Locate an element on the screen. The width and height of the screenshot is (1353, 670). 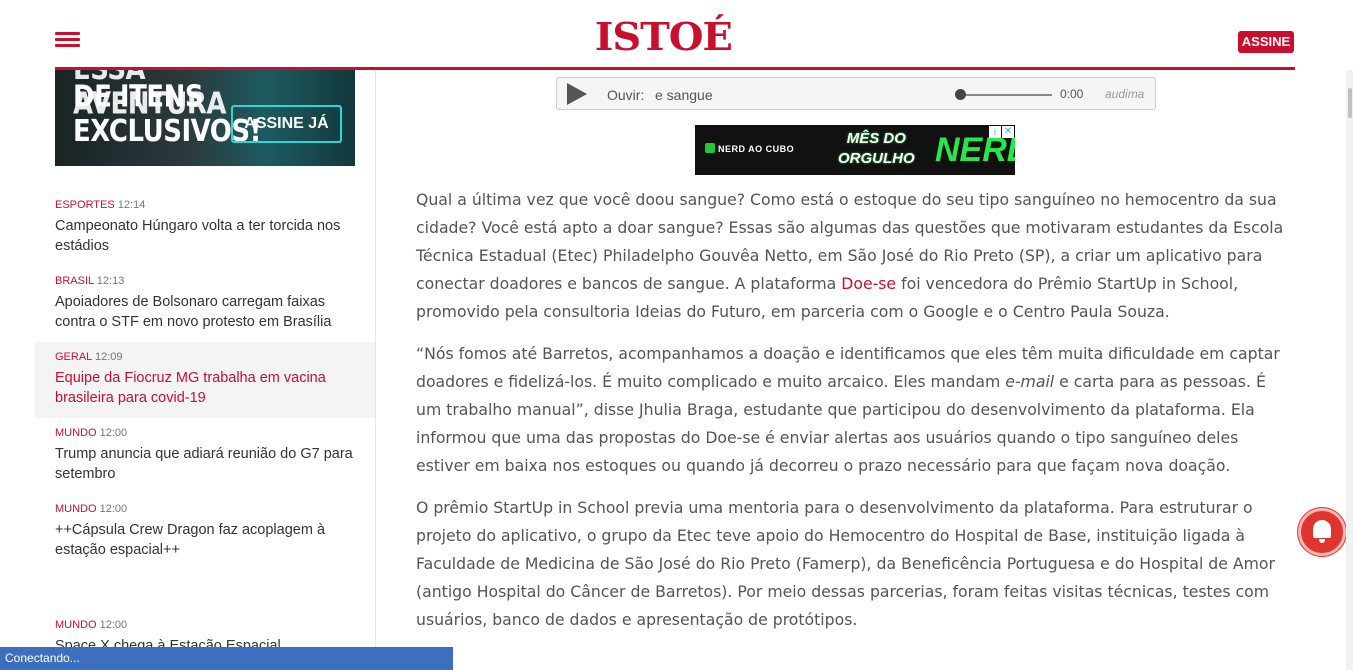
ad-info-icon: i is located at coordinates (995, 132).